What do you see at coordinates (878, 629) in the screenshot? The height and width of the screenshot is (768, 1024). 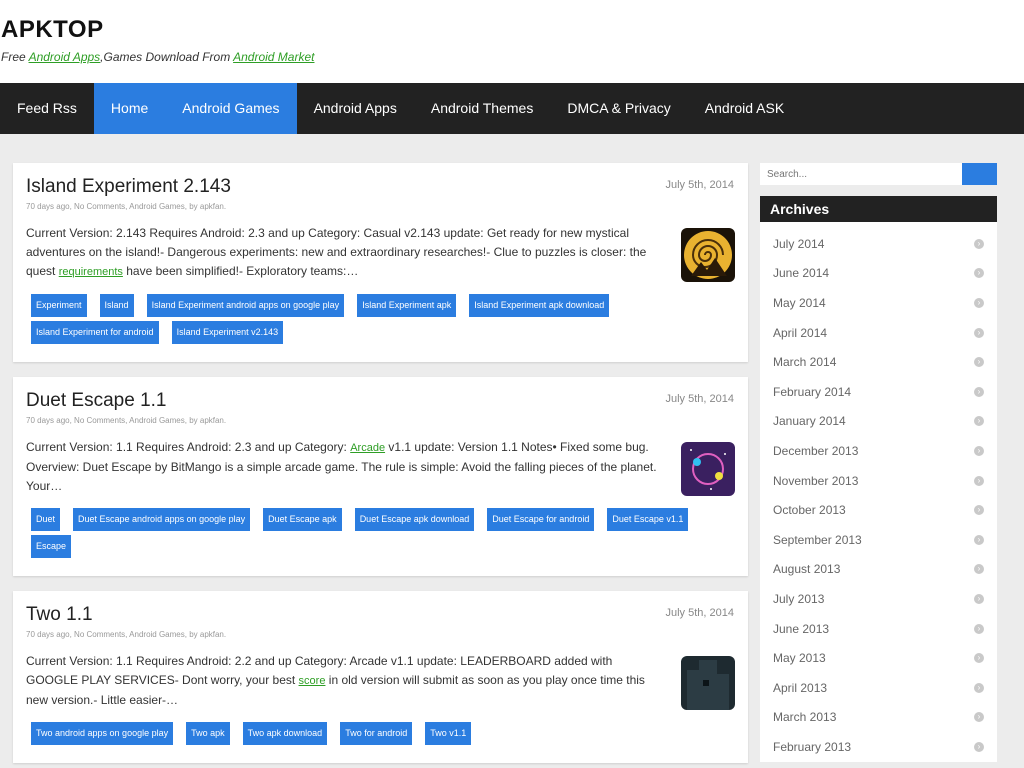 I see `archive-item: June 2013 ›` at bounding box center [878, 629].